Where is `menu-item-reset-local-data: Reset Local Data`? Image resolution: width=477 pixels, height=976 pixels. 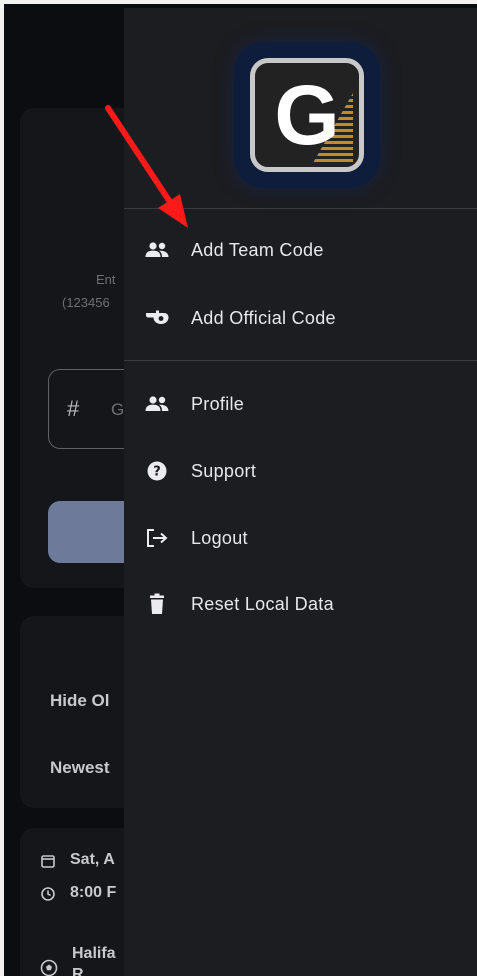
menu-item-reset-local-data: Reset Local Data is located at coordinates (300, 604).